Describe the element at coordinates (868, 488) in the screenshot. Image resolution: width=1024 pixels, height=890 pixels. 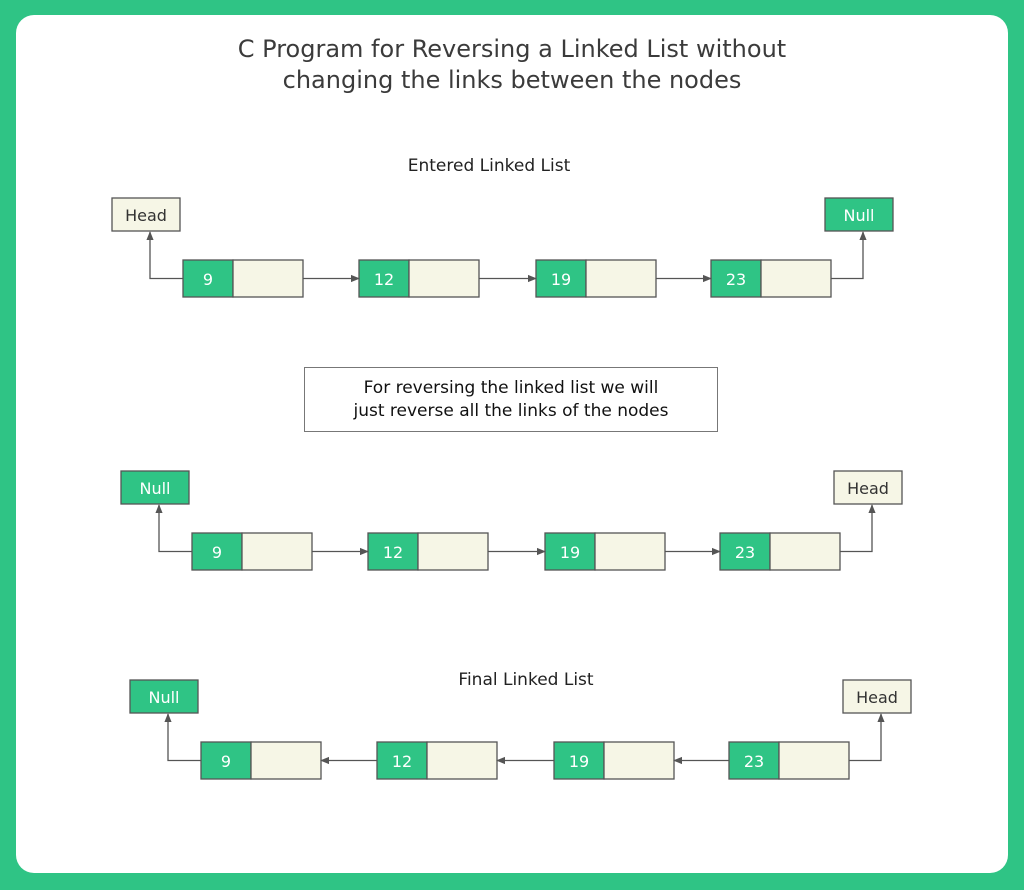
I see `section-2-head-label: Head` at that location.